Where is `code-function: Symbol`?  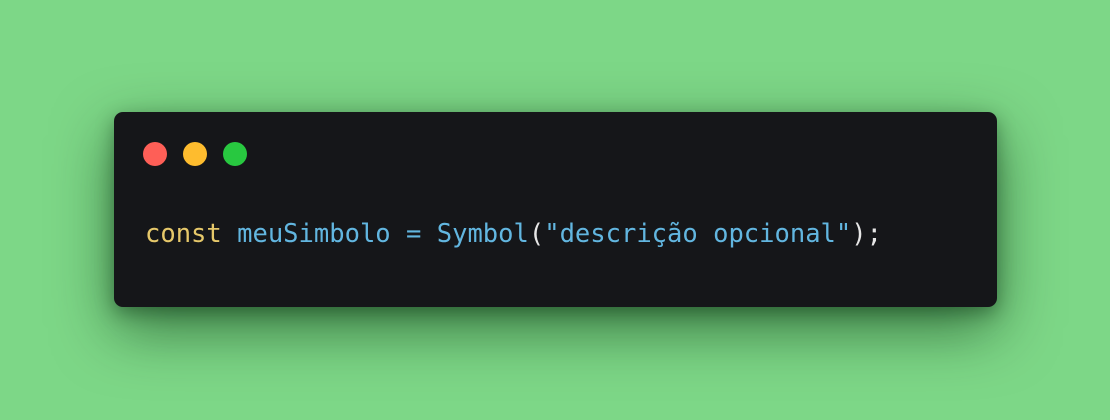
code-function: Symbol is located at coordinates (482, 234).